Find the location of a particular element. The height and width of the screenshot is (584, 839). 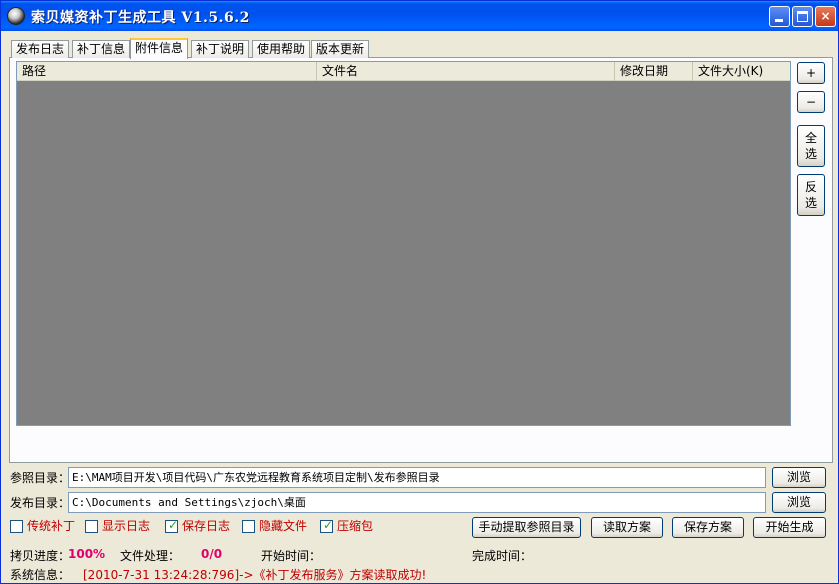

load-scheme-button: 读取方案 is located at coordinates (627, 527).